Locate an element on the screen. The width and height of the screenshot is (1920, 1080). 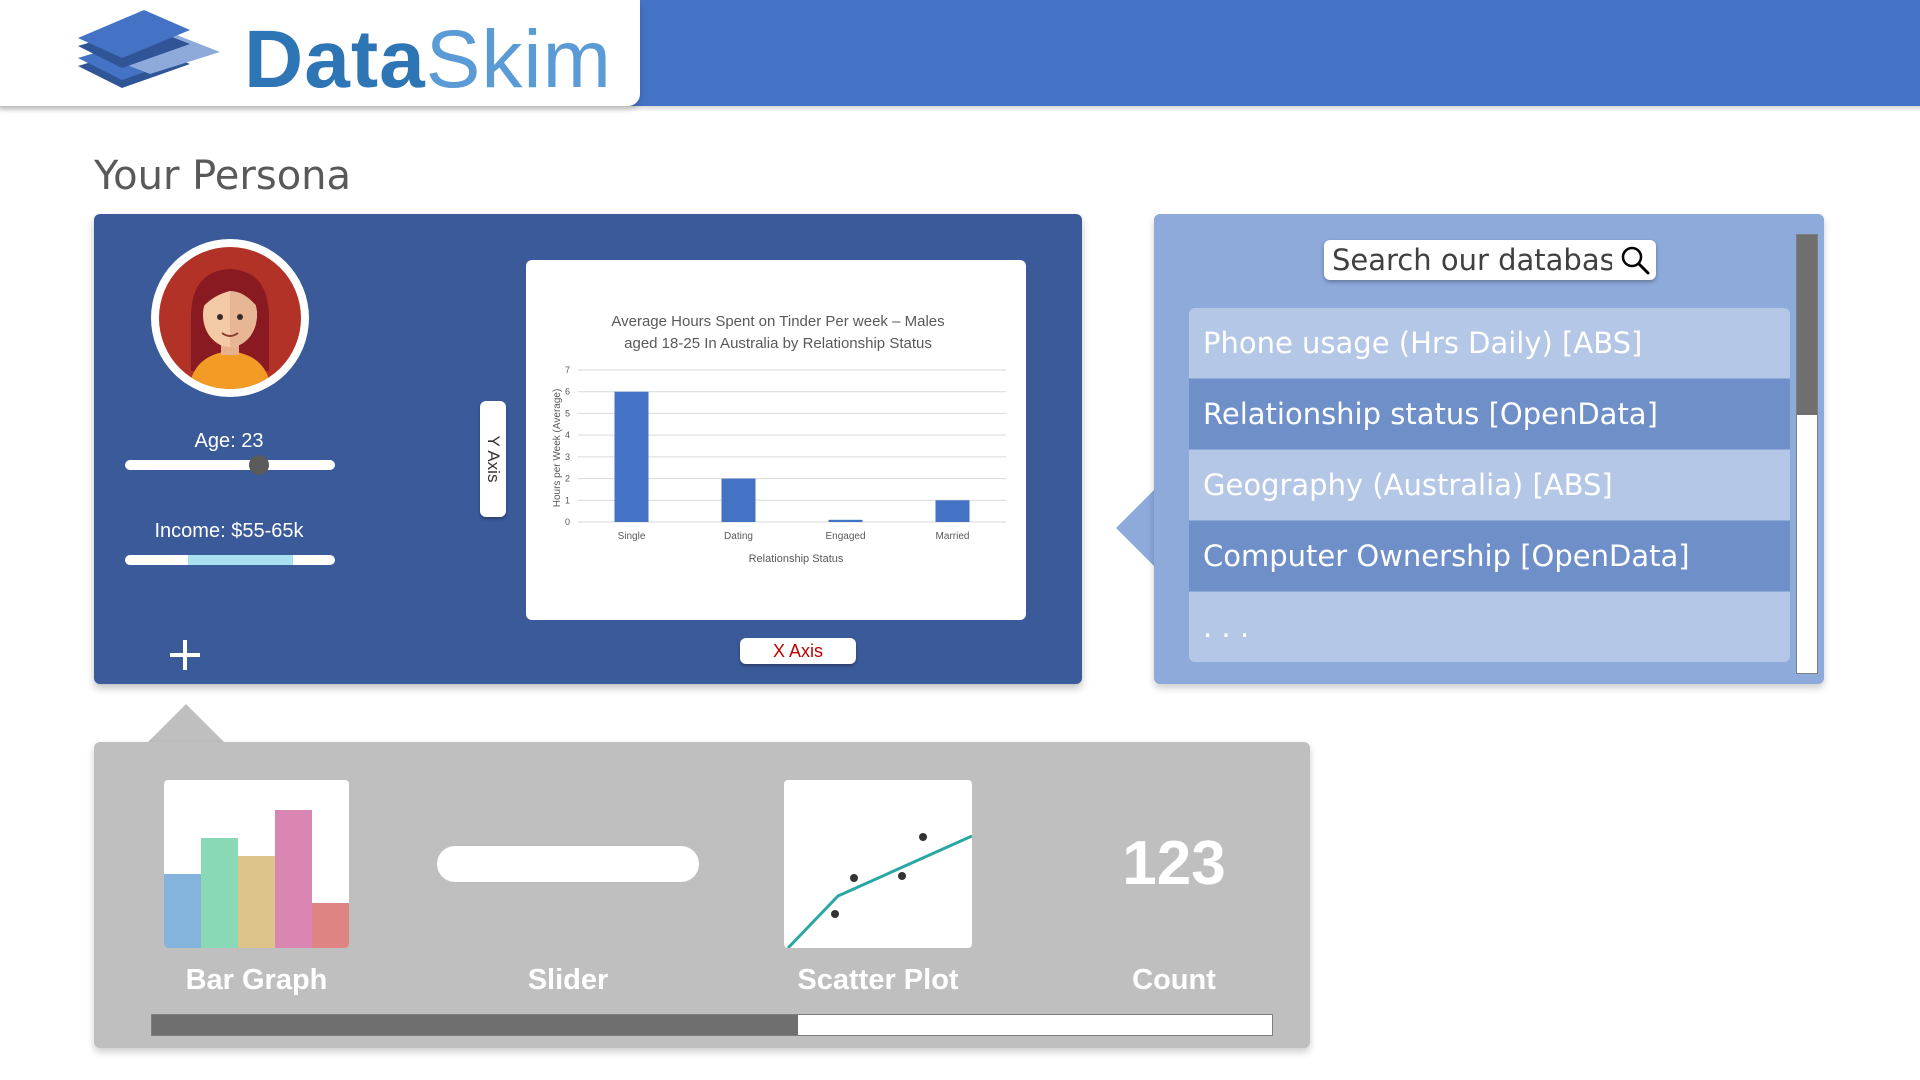
search-scrollbar is located at coordinates (1807, 454).